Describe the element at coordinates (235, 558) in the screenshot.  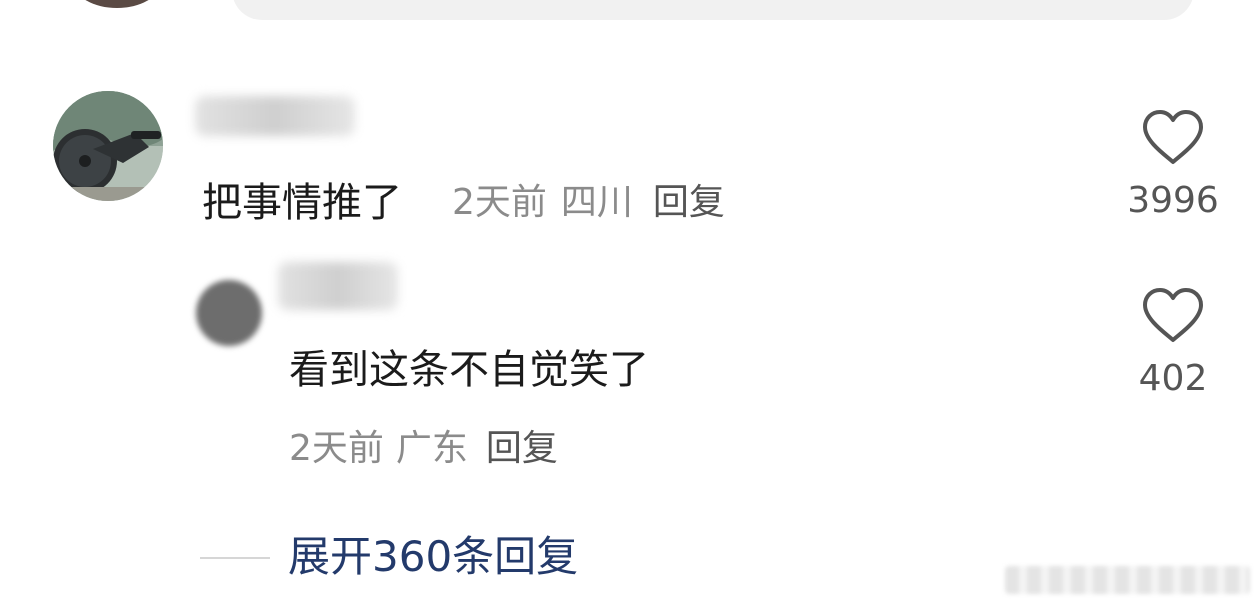
I see `expand-divider` at that location.